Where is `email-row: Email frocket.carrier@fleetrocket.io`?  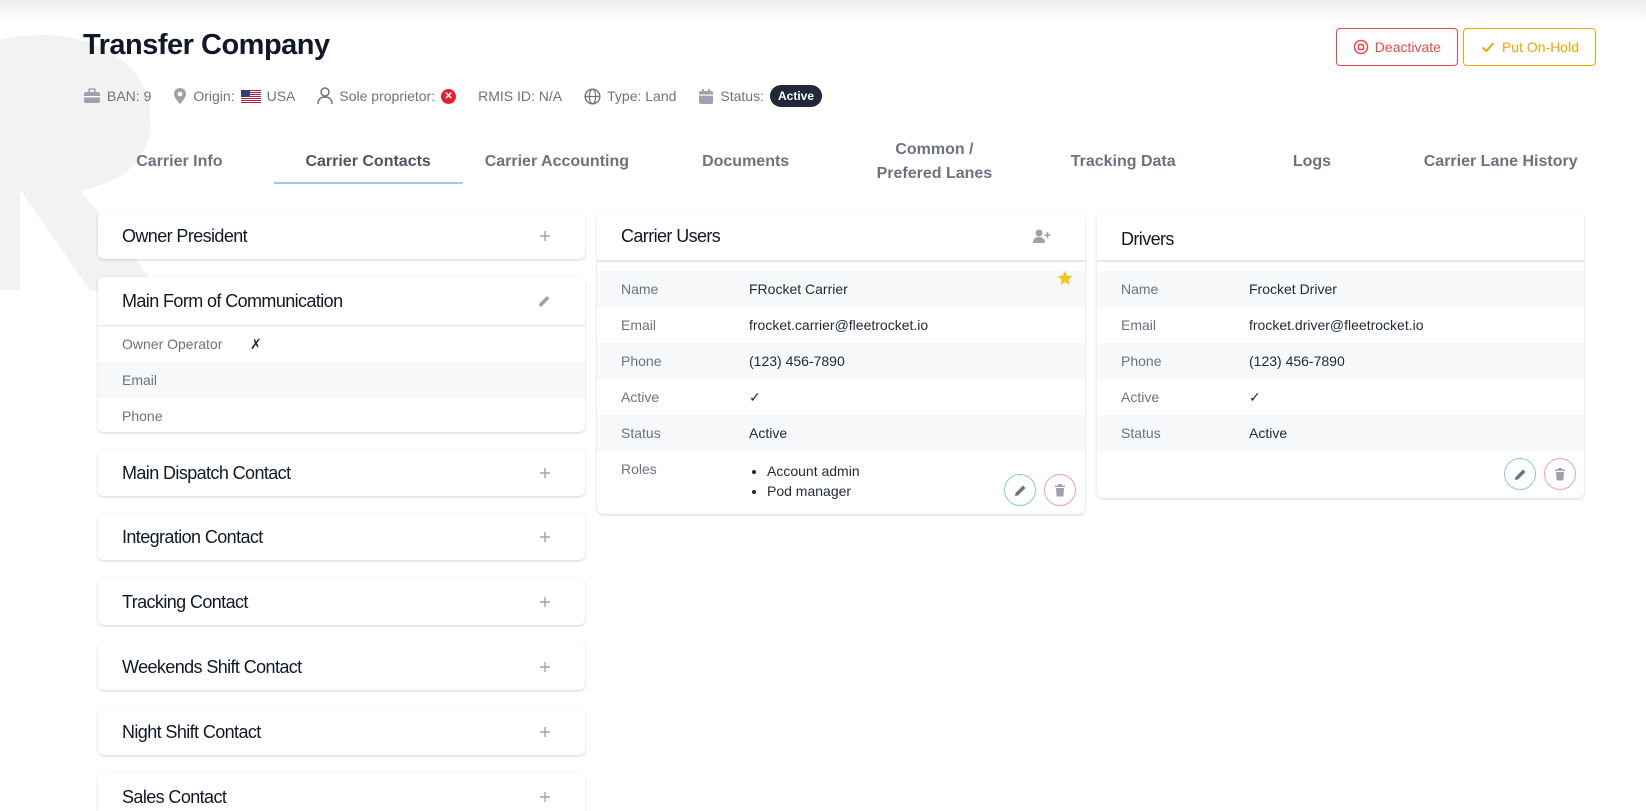
email-row: Email frocket.carrier@fleetrocket.io is located at coordinates (841, 325).